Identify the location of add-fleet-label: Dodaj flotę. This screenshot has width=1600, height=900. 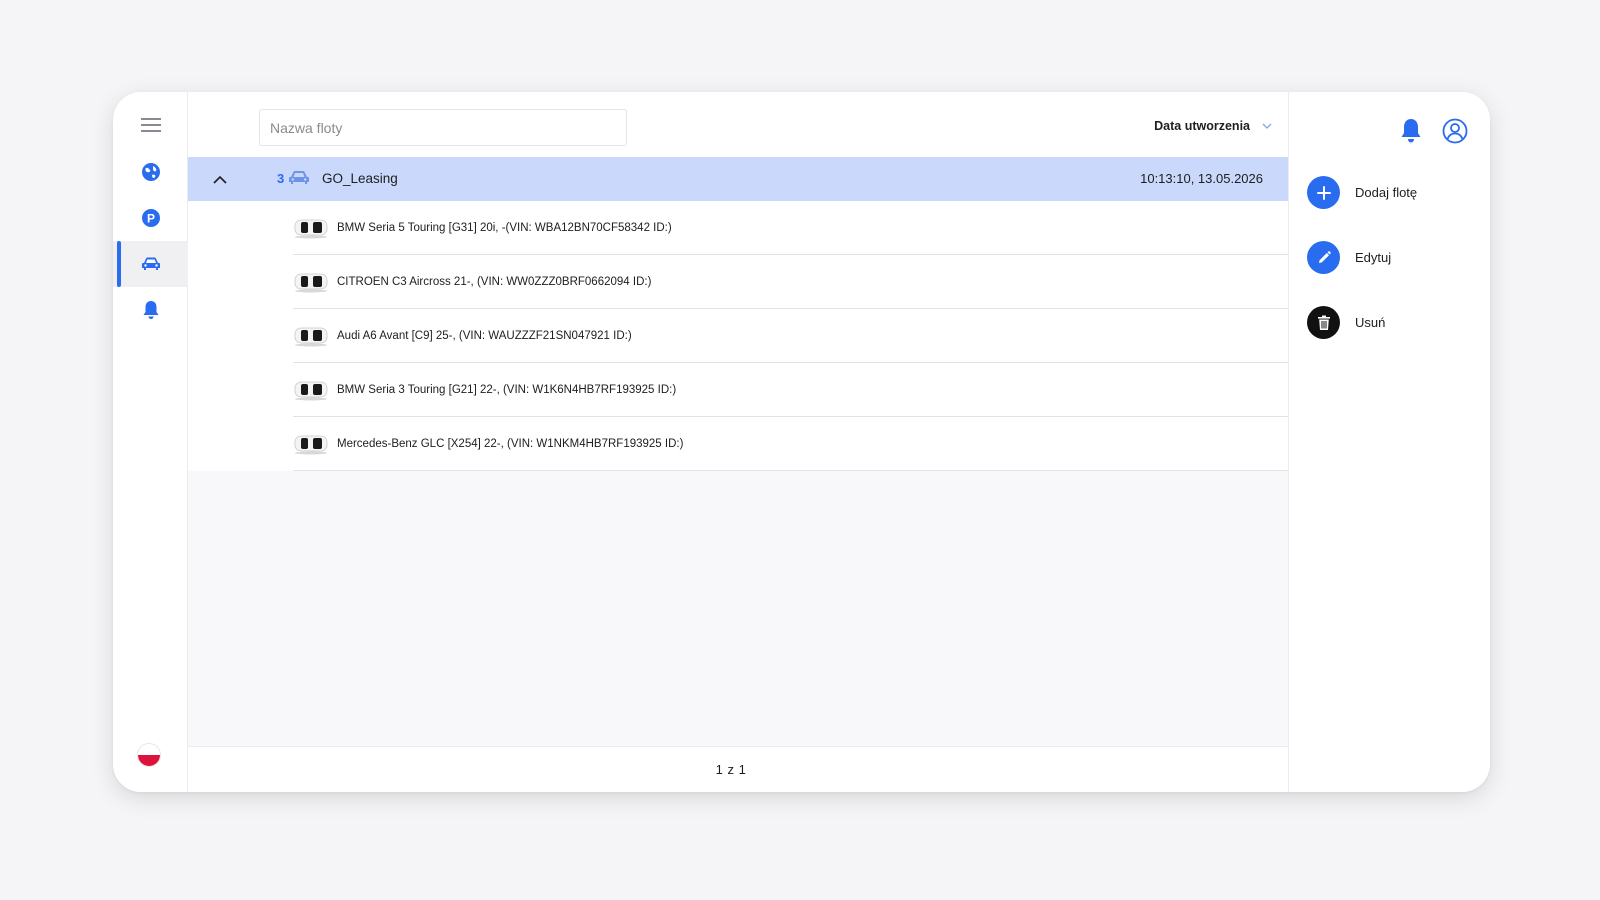
(1386, 192).